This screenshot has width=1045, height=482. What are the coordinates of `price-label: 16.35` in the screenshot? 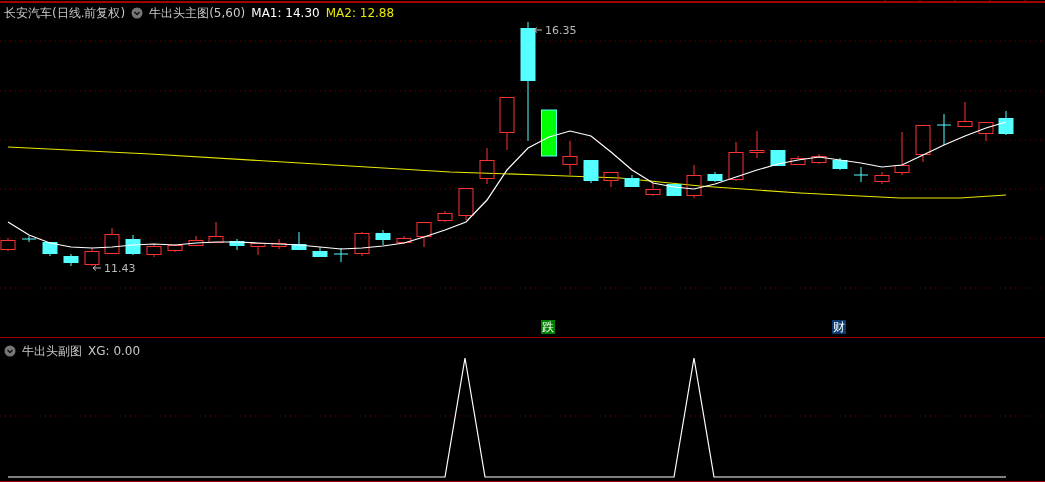 It's located at (561, 30).